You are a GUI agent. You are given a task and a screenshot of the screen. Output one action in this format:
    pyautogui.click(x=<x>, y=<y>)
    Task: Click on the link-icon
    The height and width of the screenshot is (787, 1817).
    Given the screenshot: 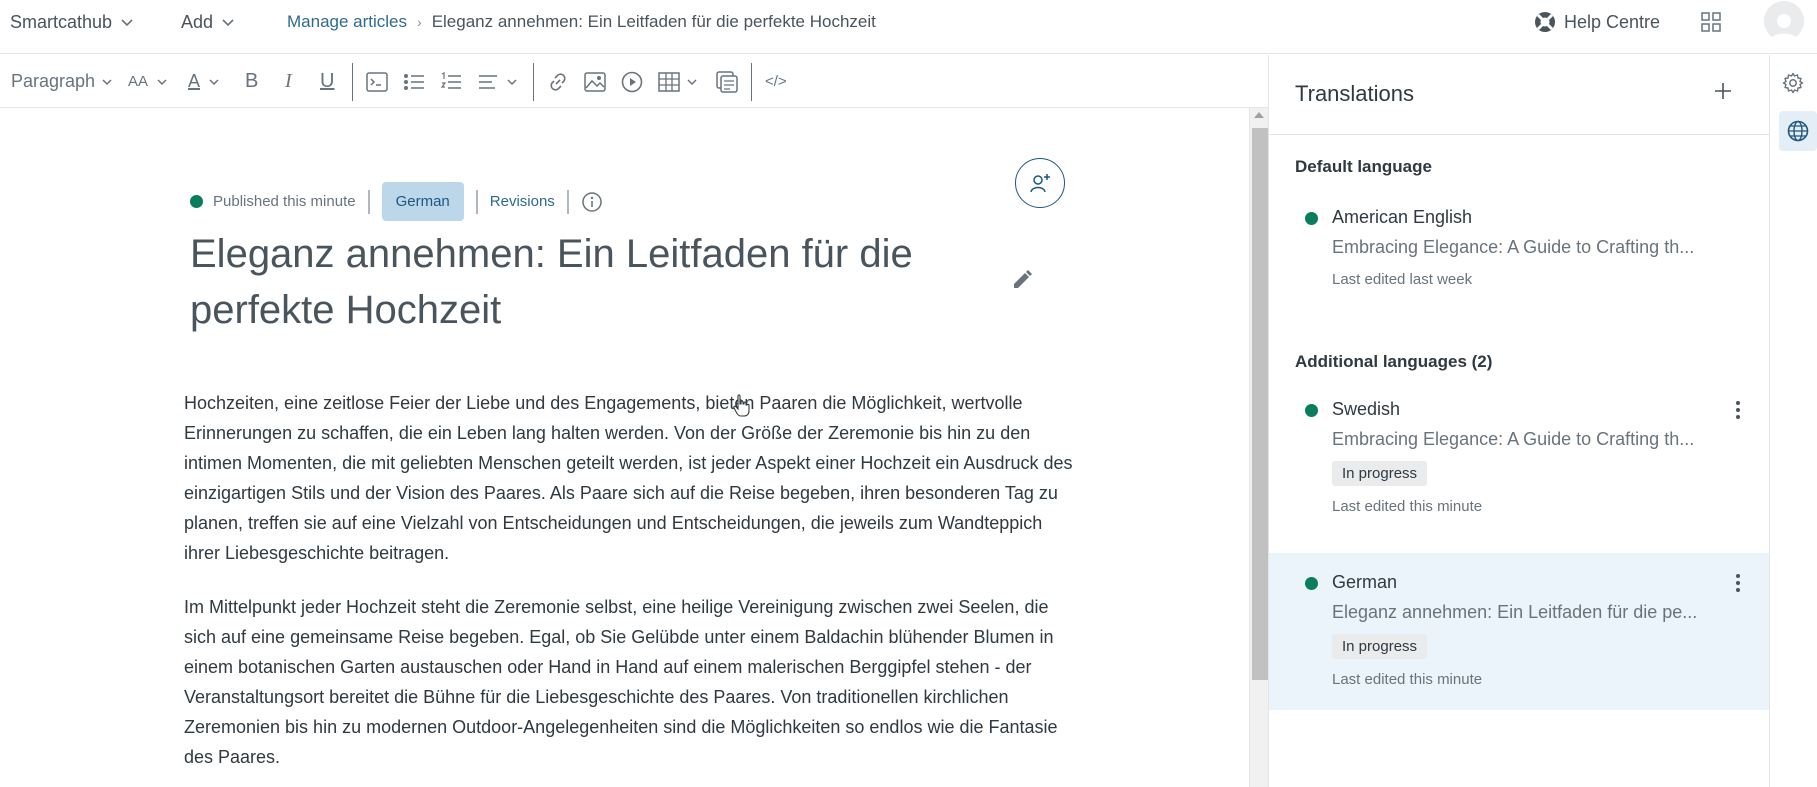 What is the action you would take?
    pyautogui.click(x=558, y=81)
    